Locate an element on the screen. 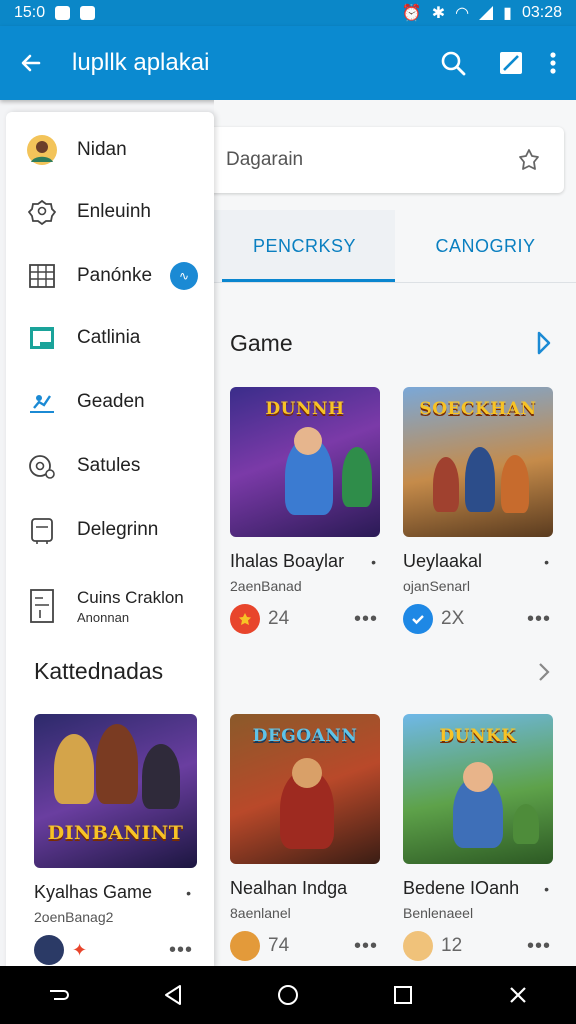 The image size is (576, 1024). notification-icon is located at coordinates (63, 13).